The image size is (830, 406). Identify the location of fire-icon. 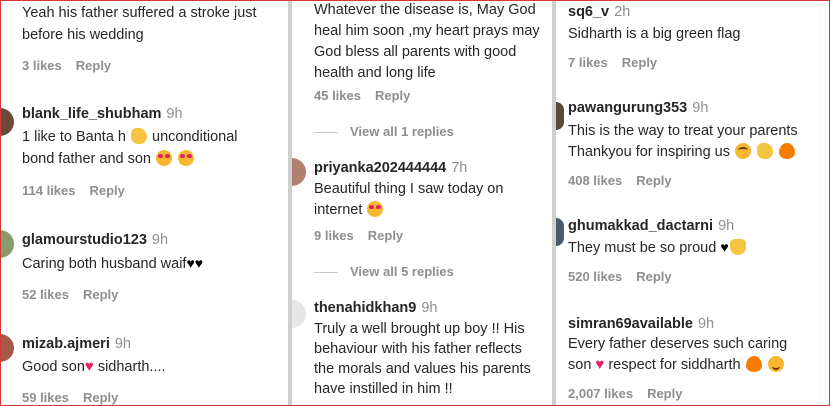
(787, 151).